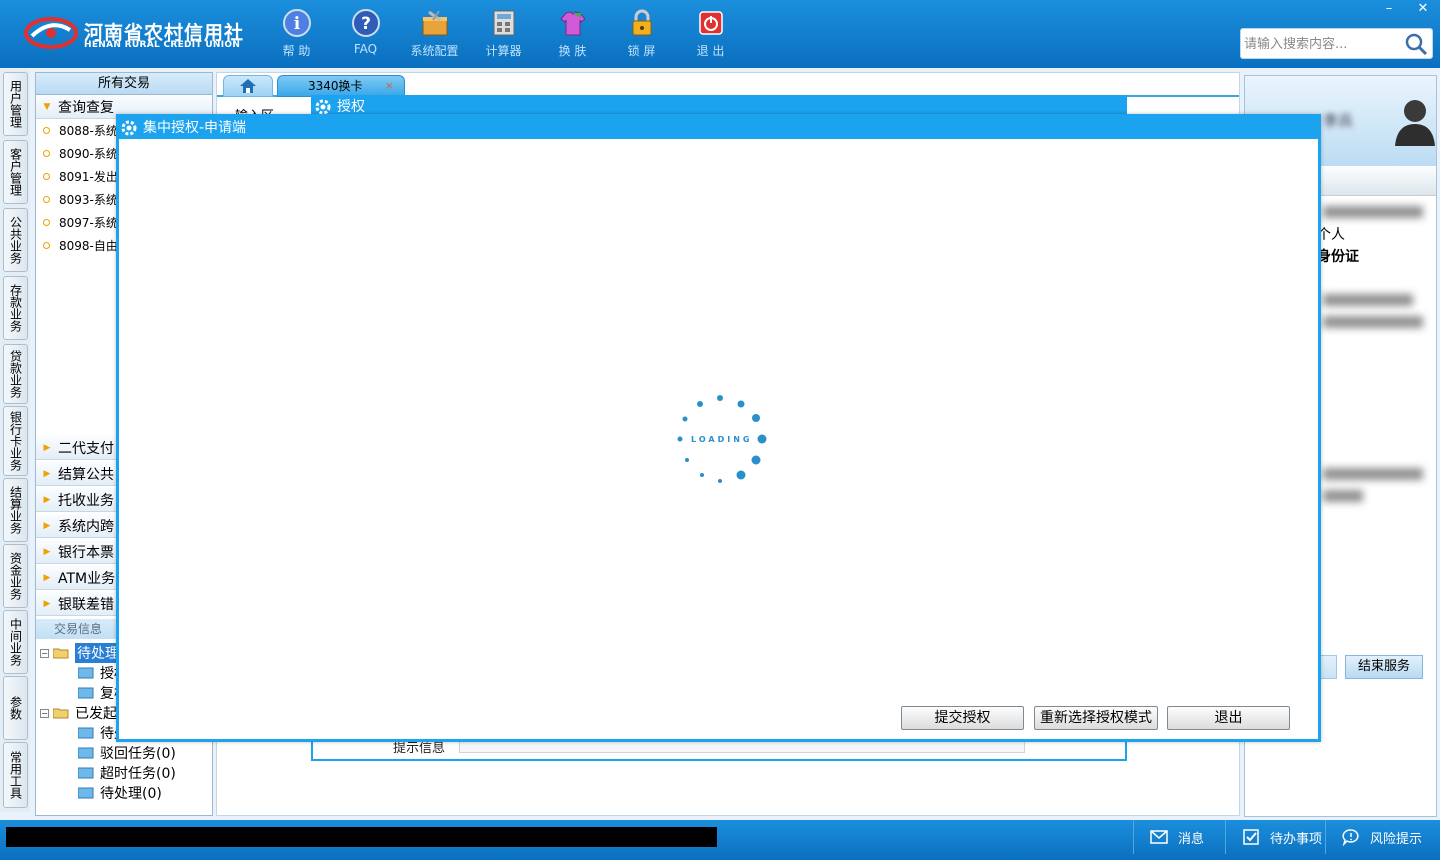 The width and height of the screenshot is (1440, 860). Describe the element at coordinates (962, 718) in the screenshot. I see `submit-authorization-button: 提交授权` at that location.